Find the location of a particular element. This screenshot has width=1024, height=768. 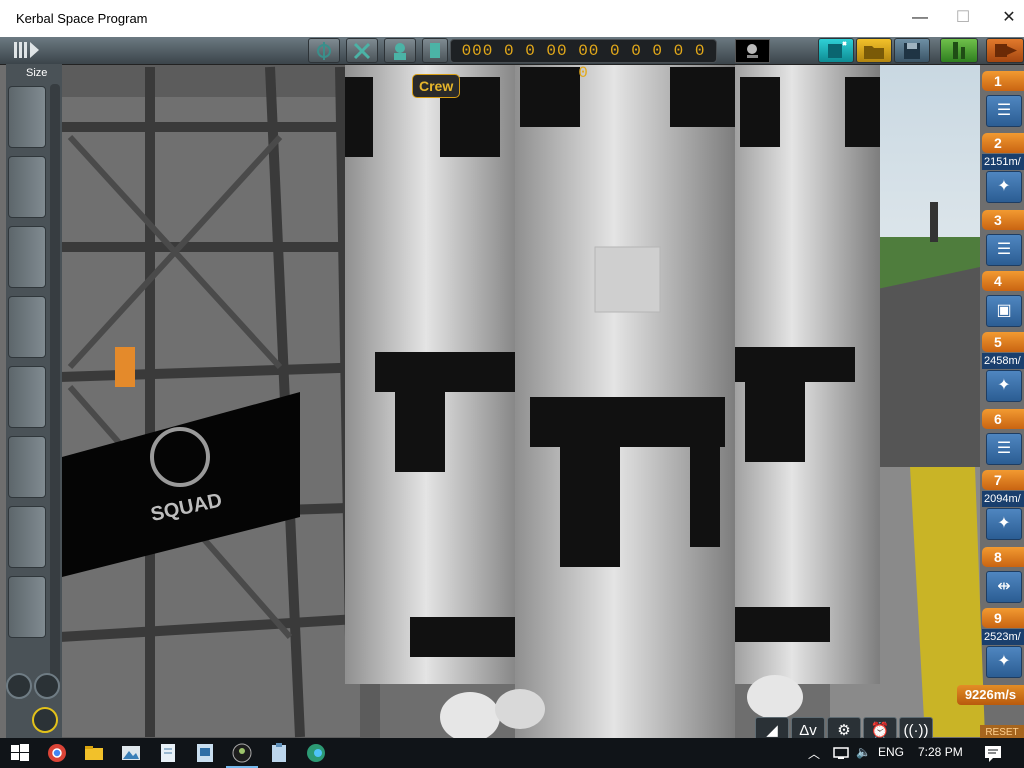

symmetry-toggle-icon is located at coordinates (19, 686).